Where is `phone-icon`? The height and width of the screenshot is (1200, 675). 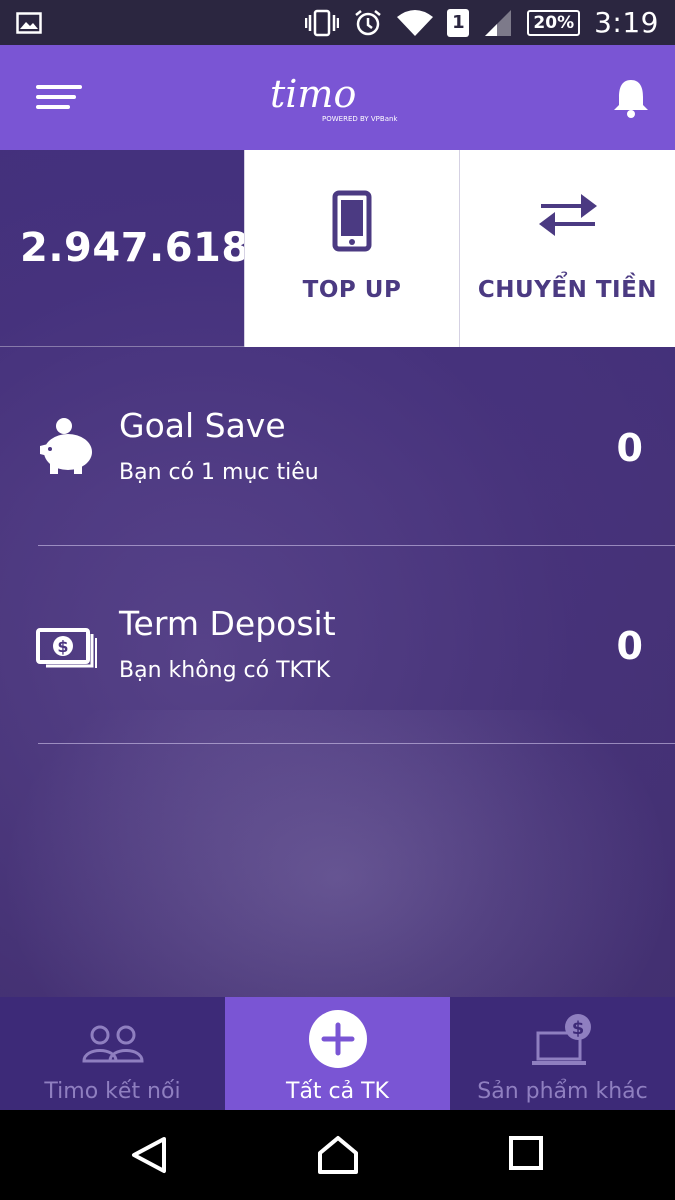 phone-icon is located at coordinates (352, 223).